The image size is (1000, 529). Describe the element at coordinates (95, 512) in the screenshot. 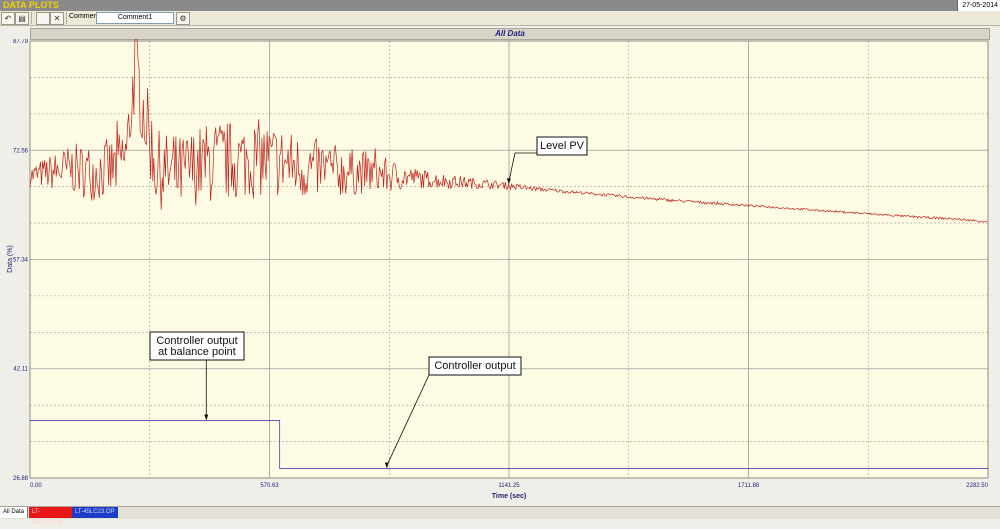

I see `tab-controller-output: LT-45LC23.OP` at that location.